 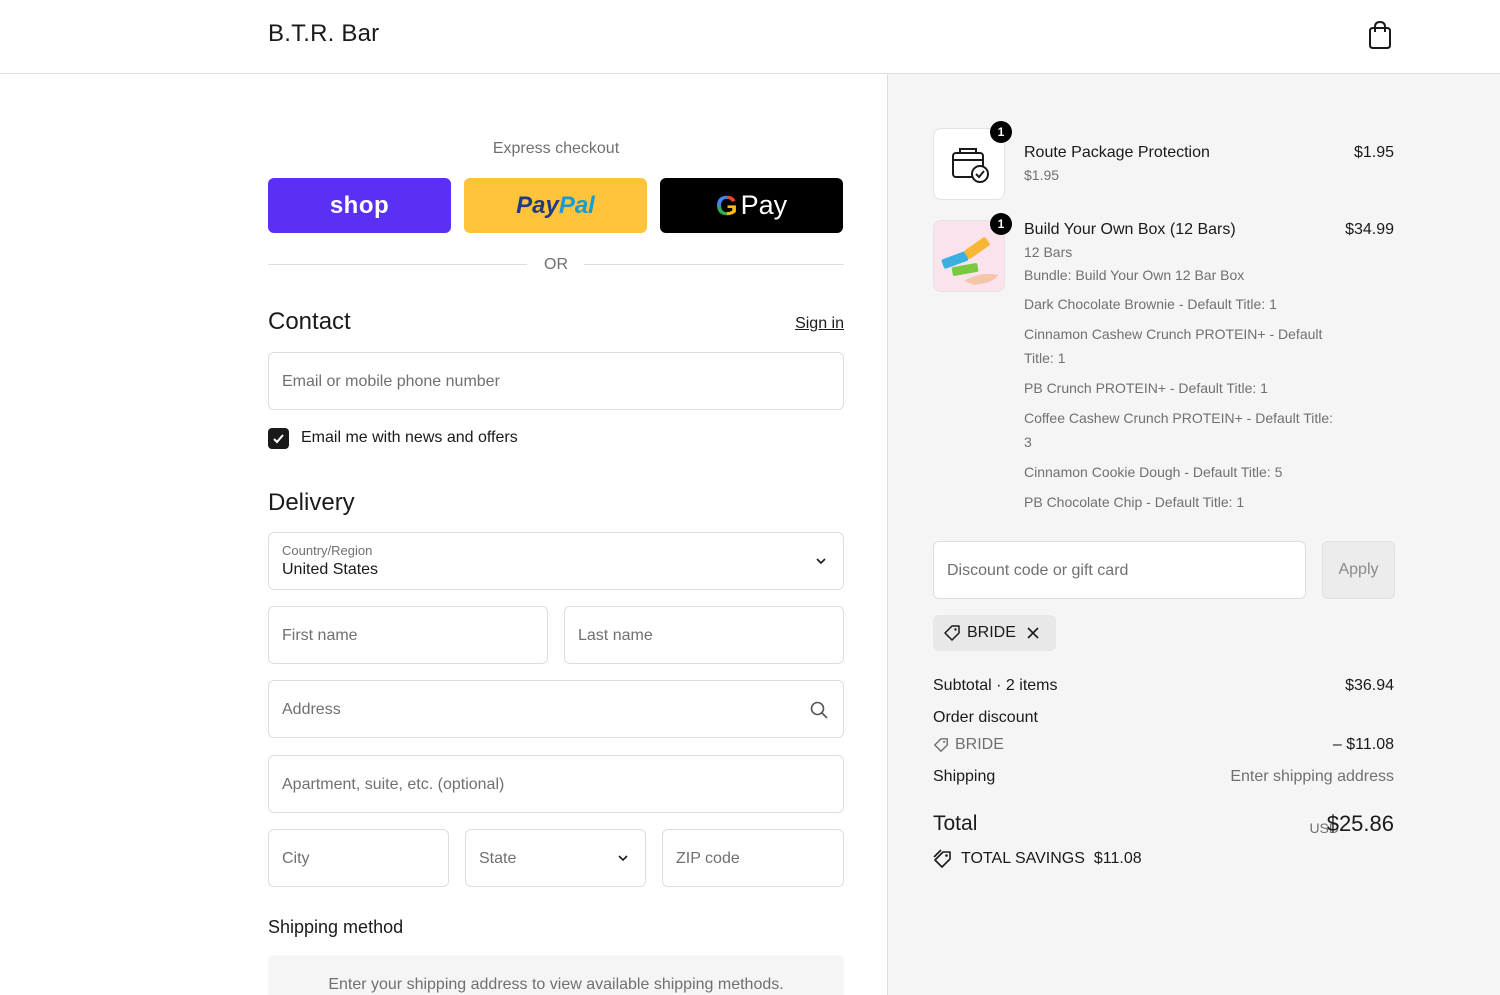 I want to click on item-subtitle: $1.95, so click(x=1042, y=175).